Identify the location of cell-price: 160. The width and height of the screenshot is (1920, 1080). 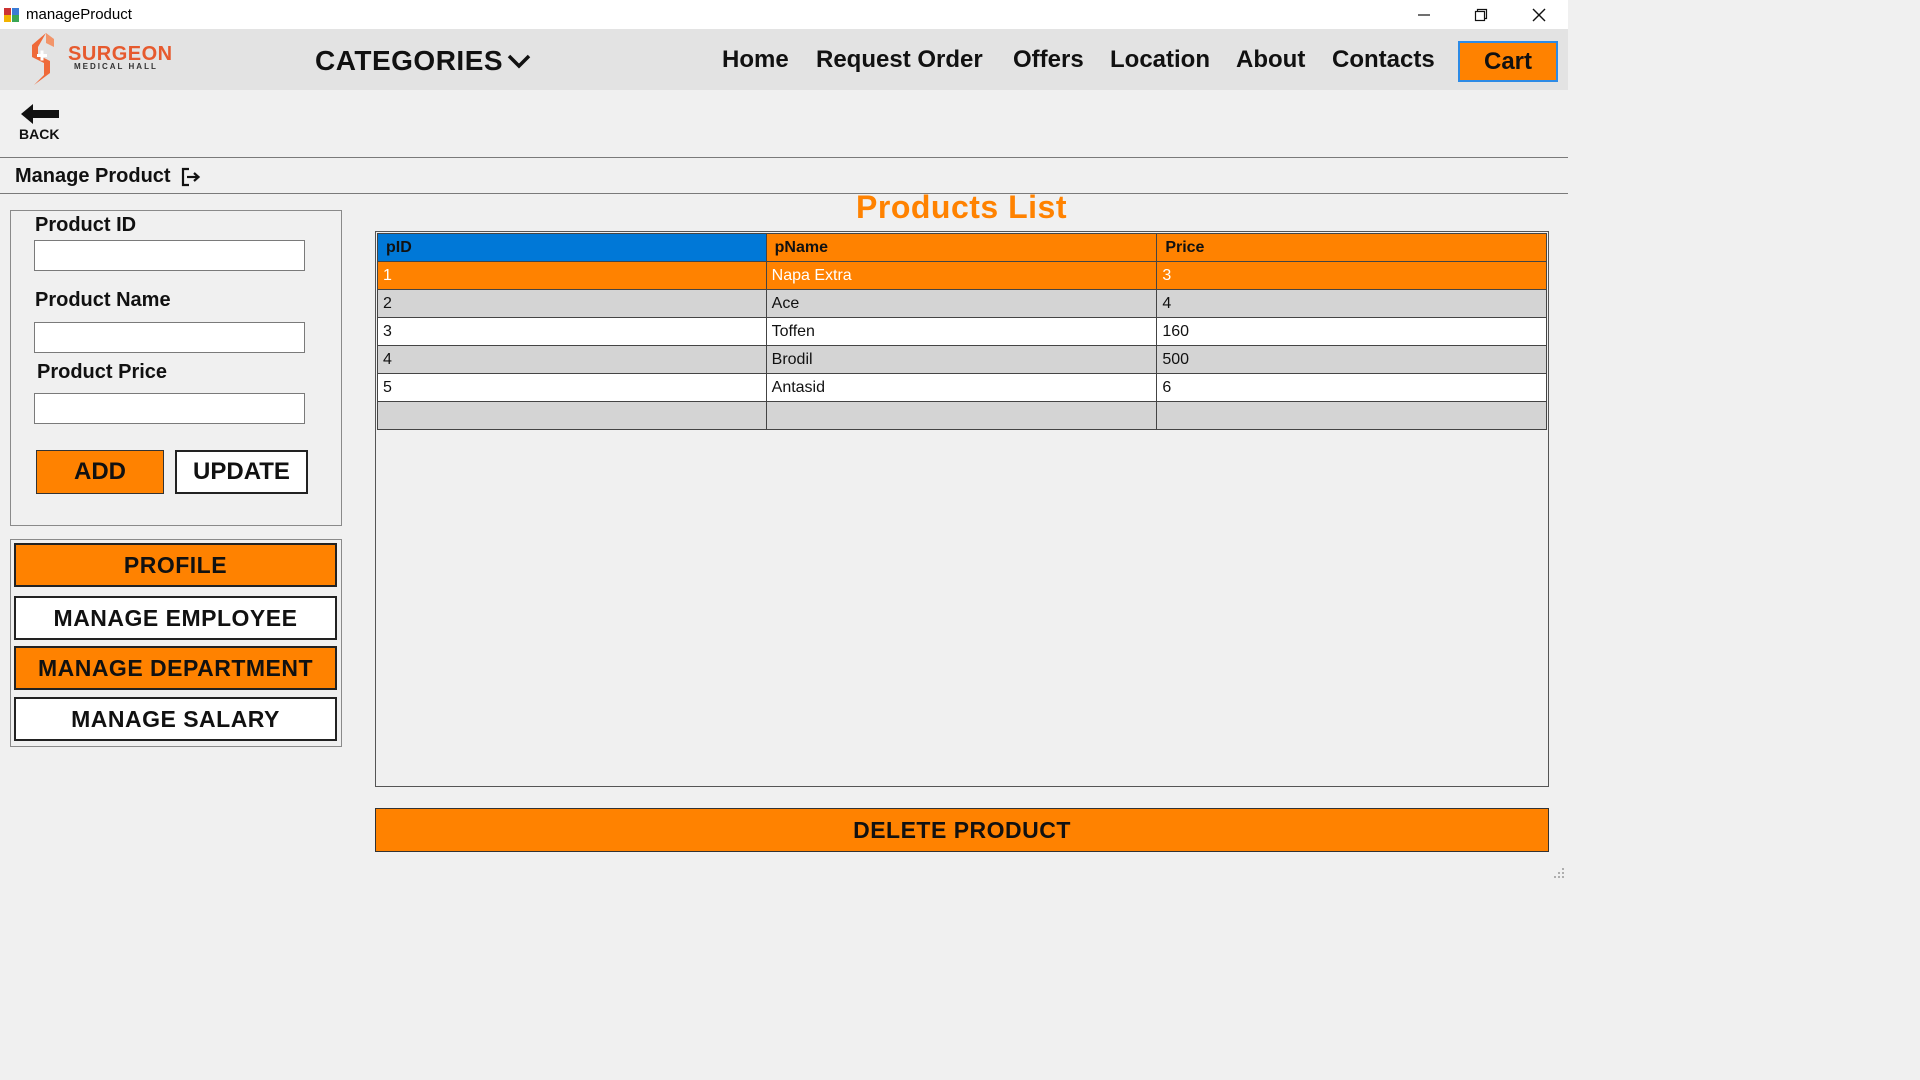
(1351, 331).